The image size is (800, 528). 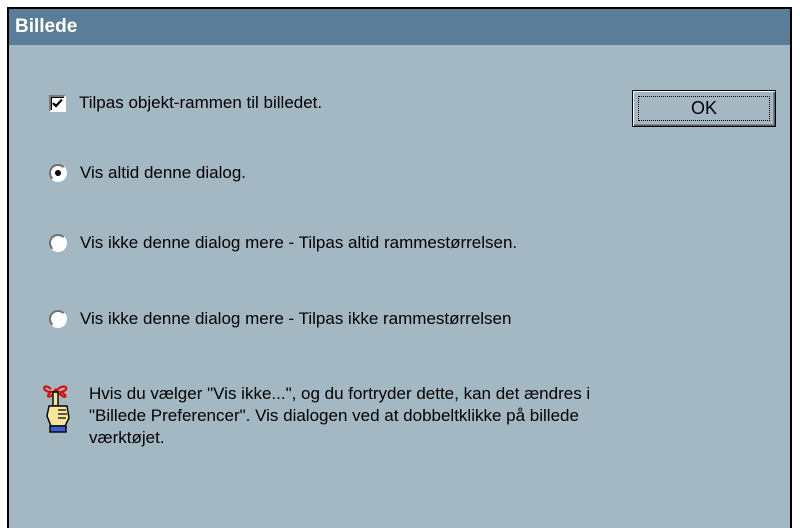 What do you see at coordinates (58, 319) in the screenshot?
I see `radio-button-never-fit` at bounding box center [58, 319].